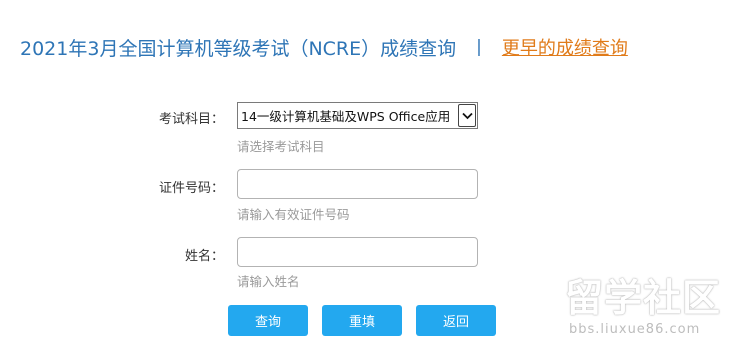 Image resolution: width=734 pixels, height=355 pixels. I want to click on page-header: 2021年3月全国计算机等级考试（NCRE）成绩查询 | 更早的成绩查询, so click(324, 47).